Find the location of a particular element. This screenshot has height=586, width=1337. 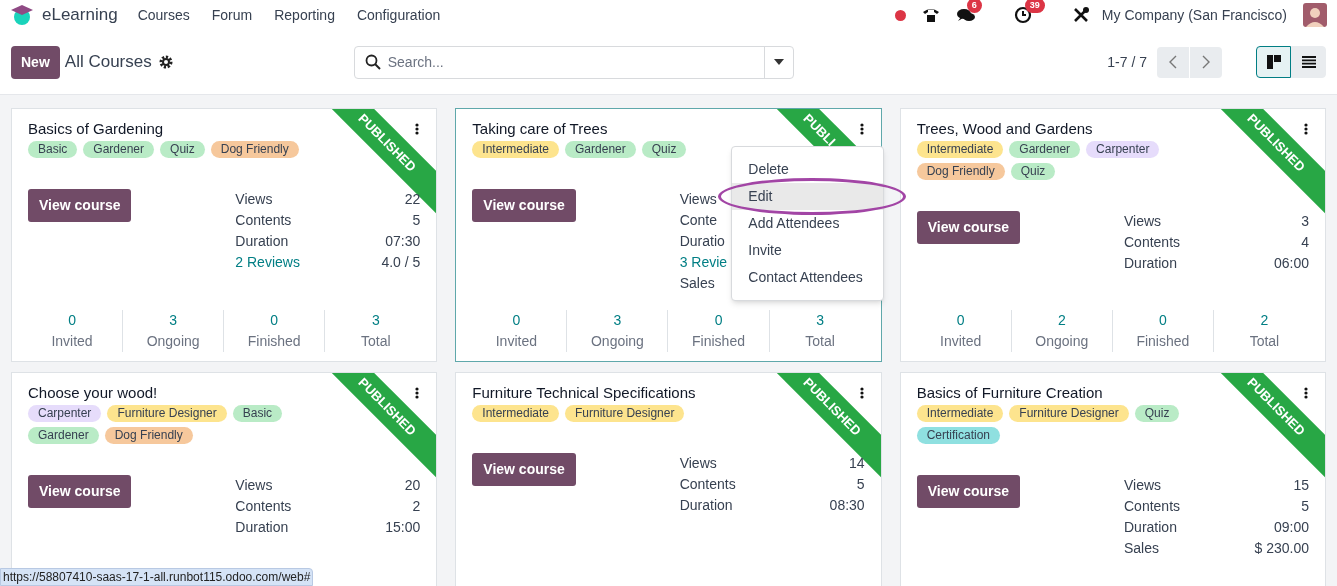

chat-icon is located at coordinates (965, 15).